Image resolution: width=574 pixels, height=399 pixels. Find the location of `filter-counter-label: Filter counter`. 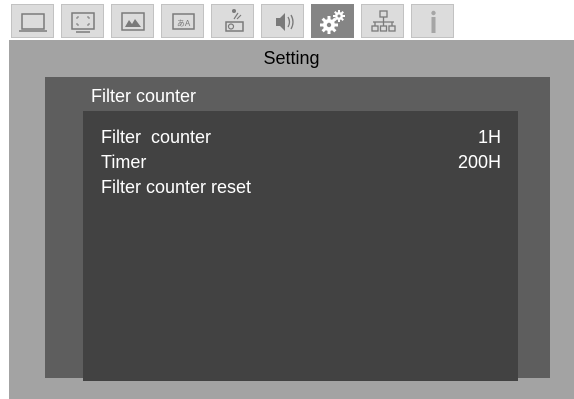

filter-counter-label: Filter counter is located at coordinates (156, 137).